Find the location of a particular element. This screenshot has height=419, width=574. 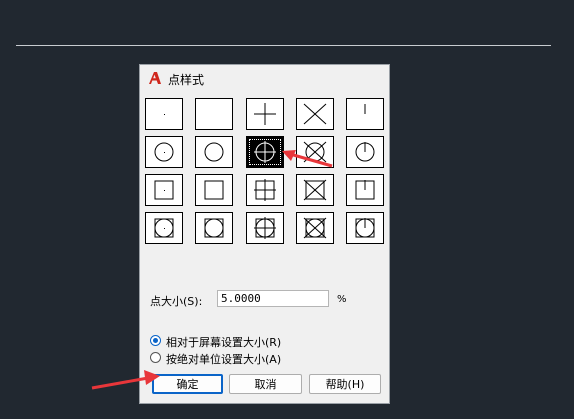

drawing-line is located at coordinates (283, 45).